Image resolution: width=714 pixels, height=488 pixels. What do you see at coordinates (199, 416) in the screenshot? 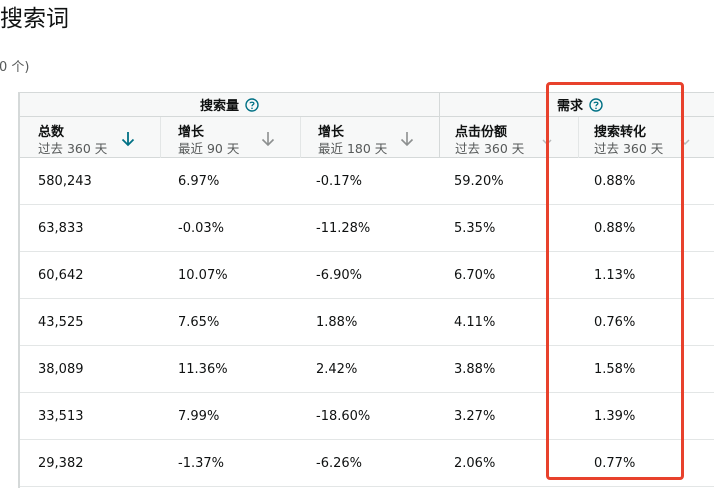
I see `cell-growth-90: 7.99%` at bounding box center [199, 416].